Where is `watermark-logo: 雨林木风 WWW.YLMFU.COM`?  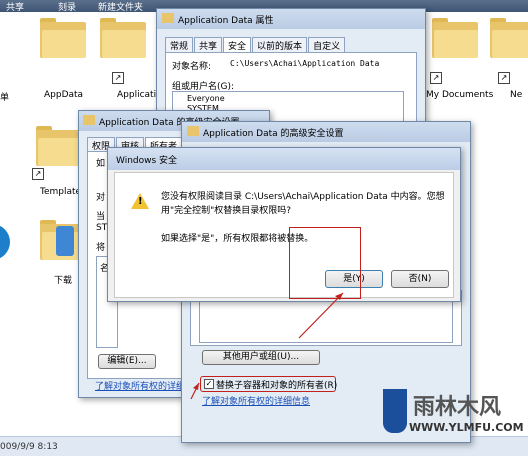
watermark-logo: 雨林木风 WWW.YLMFU.COM is located at coordinates (453, 416).